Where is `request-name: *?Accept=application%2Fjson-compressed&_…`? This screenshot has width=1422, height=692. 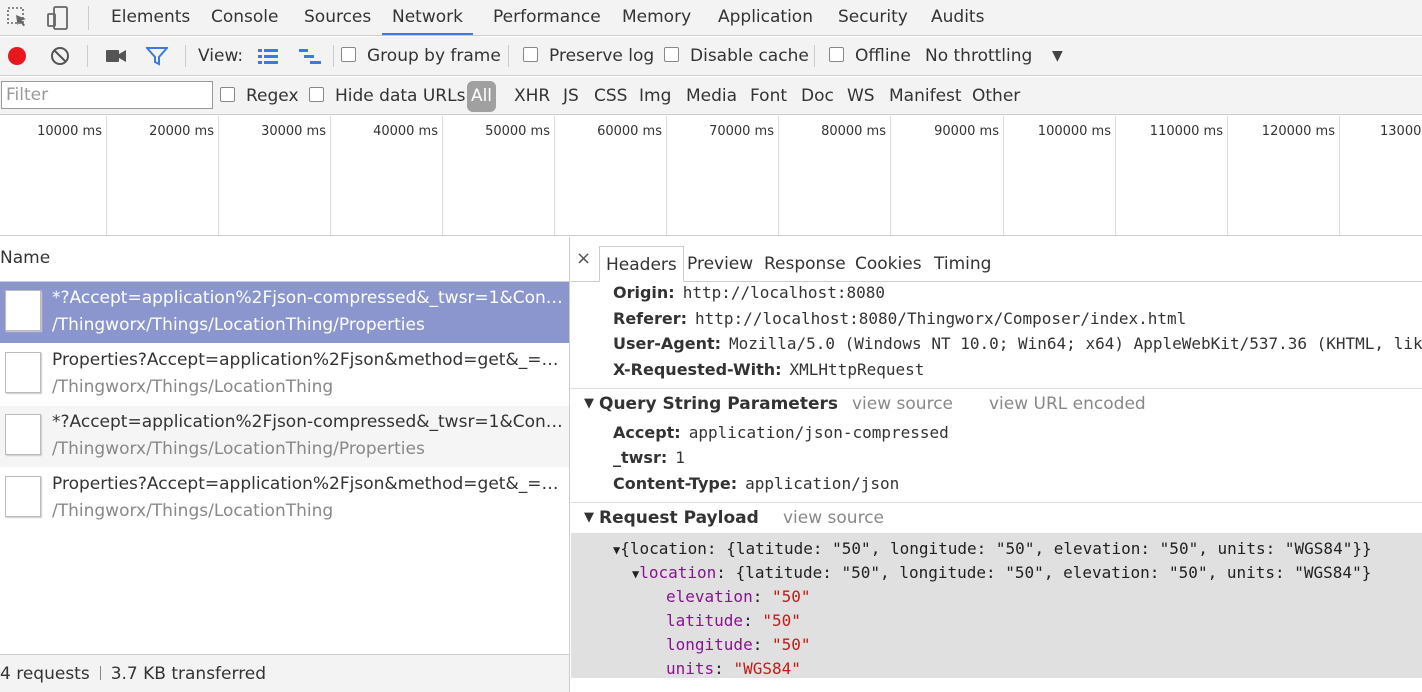
request-name: *?Accept=application%2Fjson-compressed&_… is located at coordinates (308, 298).